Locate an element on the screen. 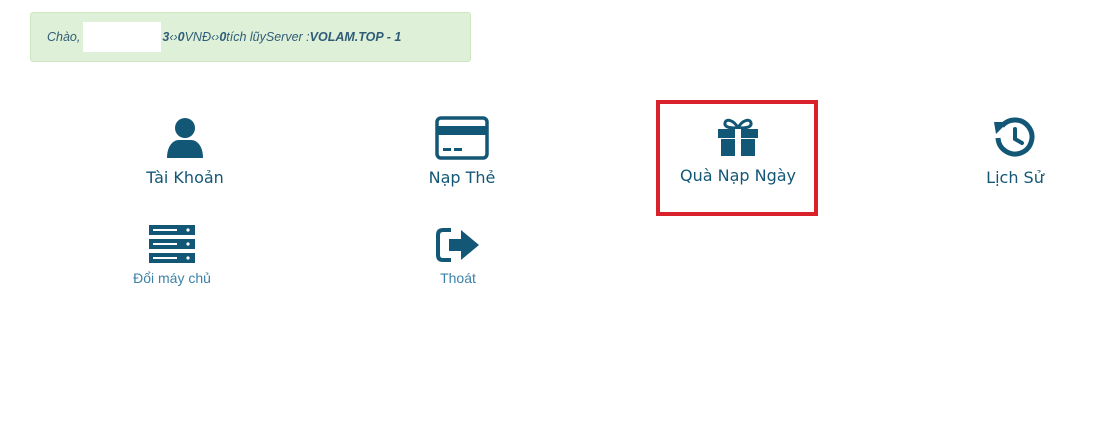 This screenshot has width=1101, height=443. greeting-prefix: Chào, is located at coordinates (64, 37).